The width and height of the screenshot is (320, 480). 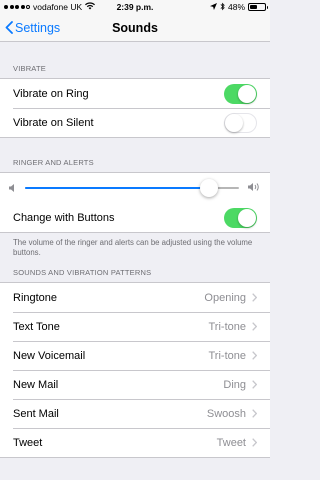 I want to click on vibrate-on-silent-toggle, so click(x=240, y=122).